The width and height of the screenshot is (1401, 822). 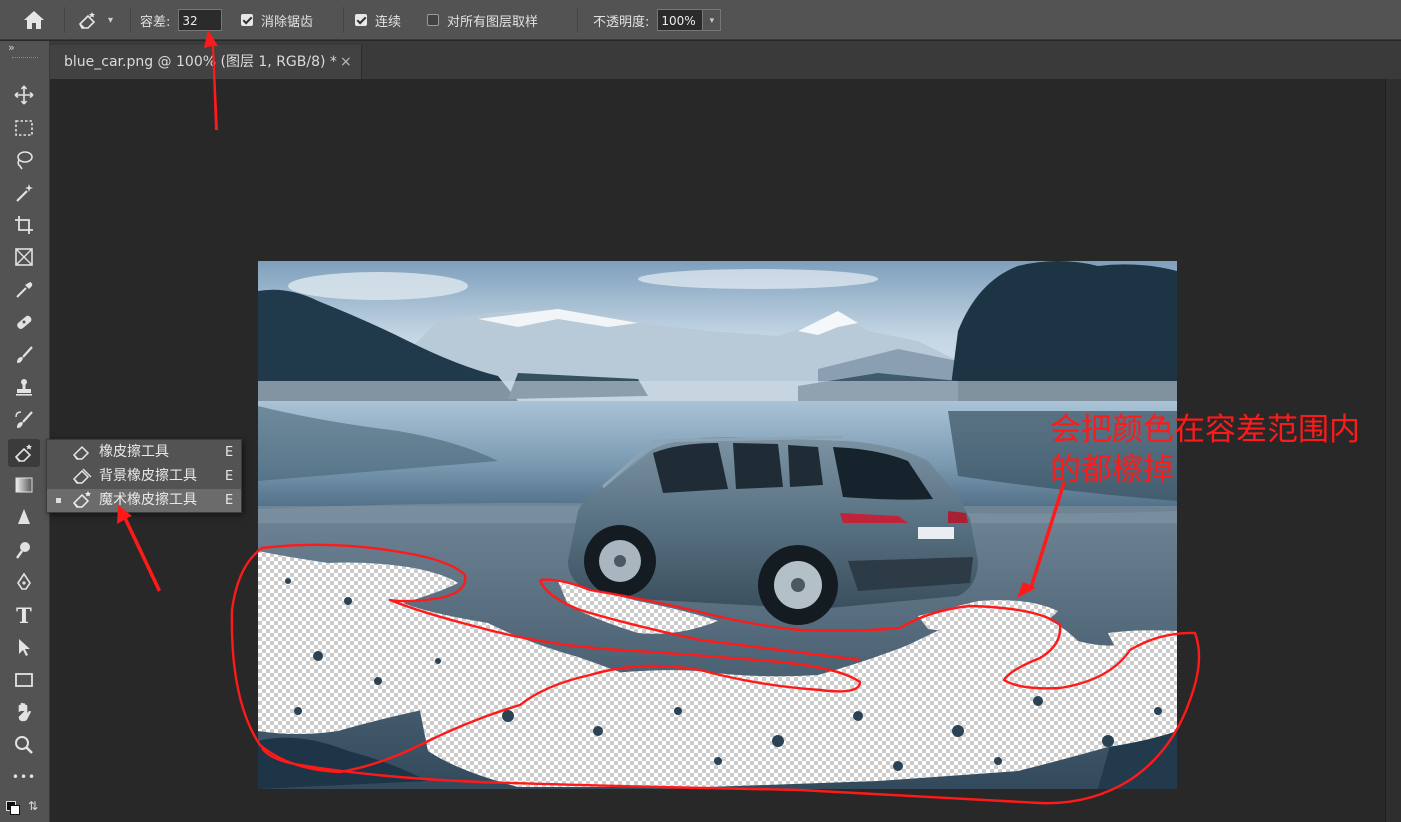 I want to click on eraser-tool, so click(x=24, y=453).